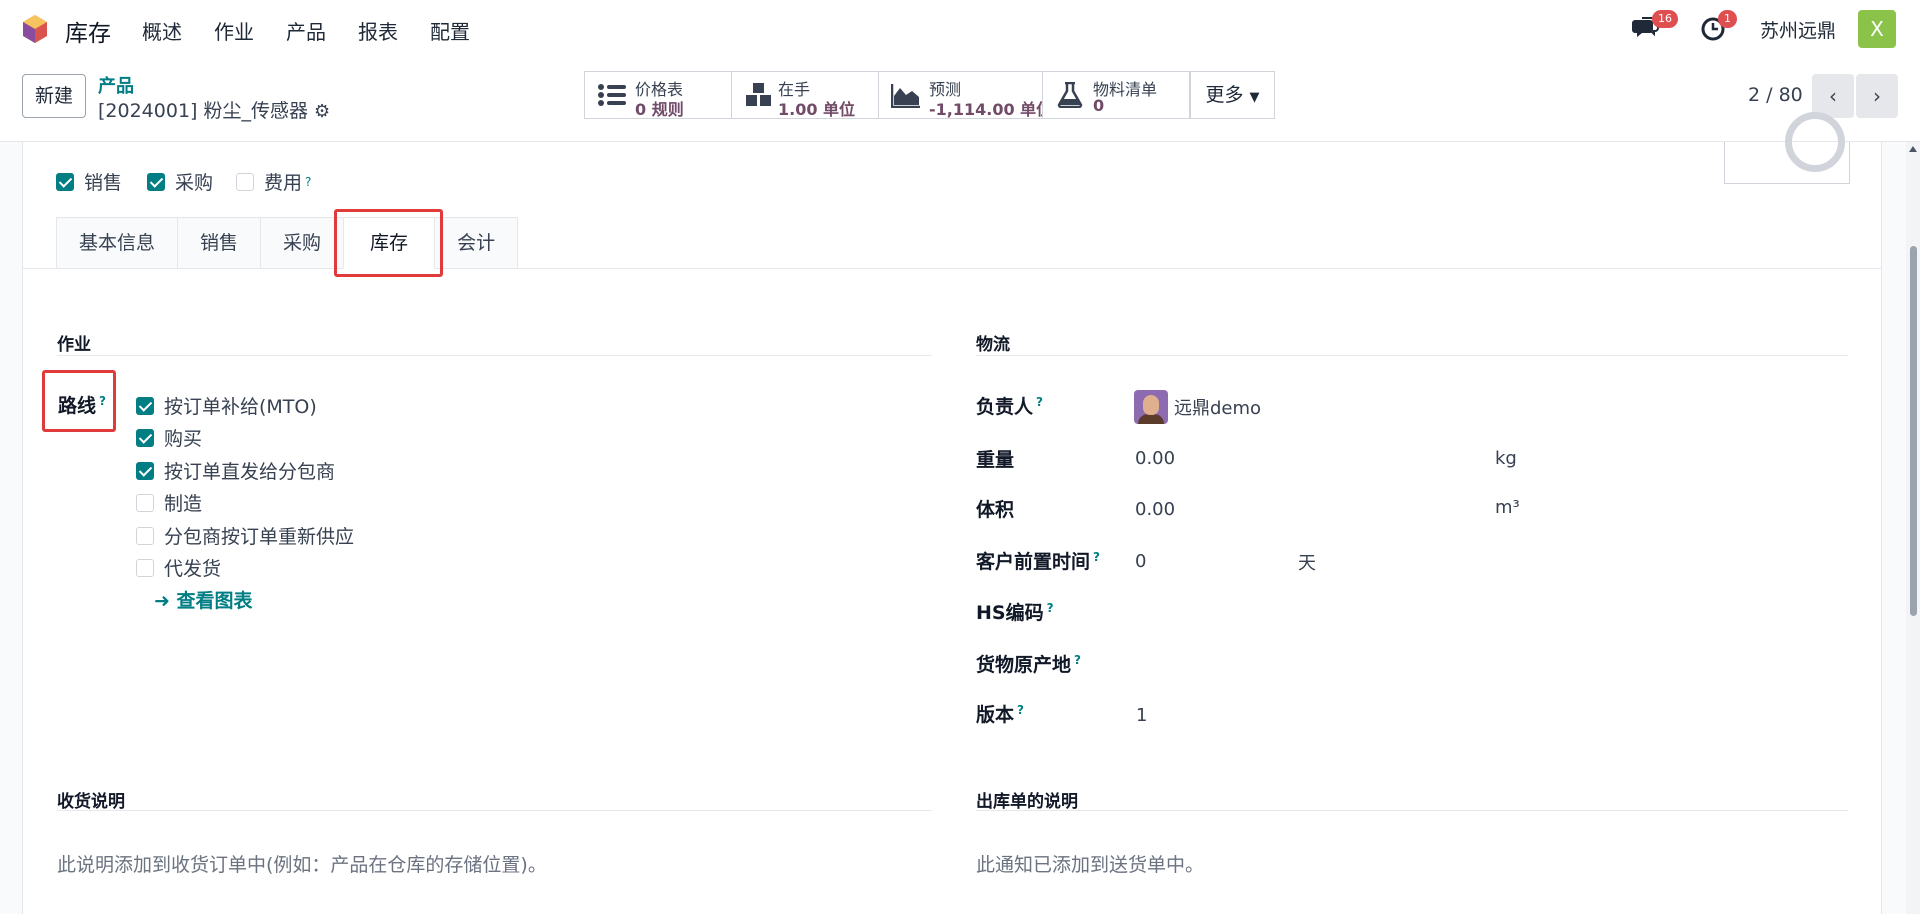 The height and width of the screenshot is (914, 1920). I want to click on tab-purchase: 采购, so click(302, 243).